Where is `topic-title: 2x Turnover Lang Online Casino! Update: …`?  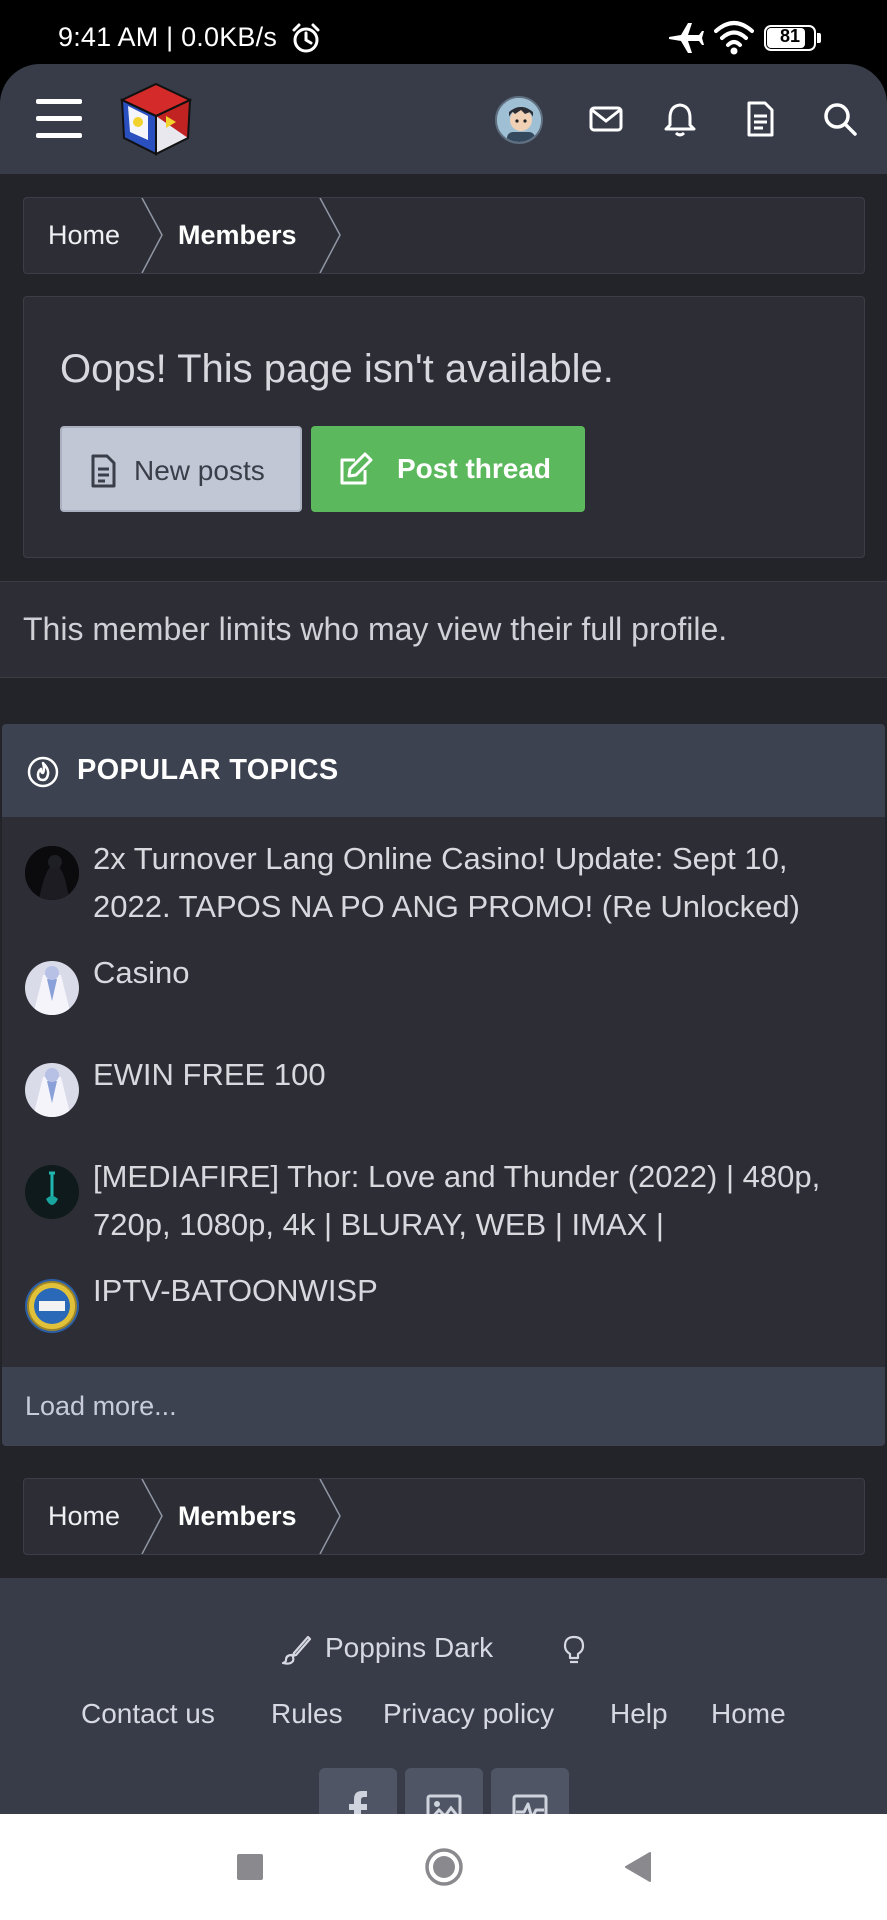 topic-title: 2x Turnover Lang Online Casino! Update: … is located at coordinates (483, 883).